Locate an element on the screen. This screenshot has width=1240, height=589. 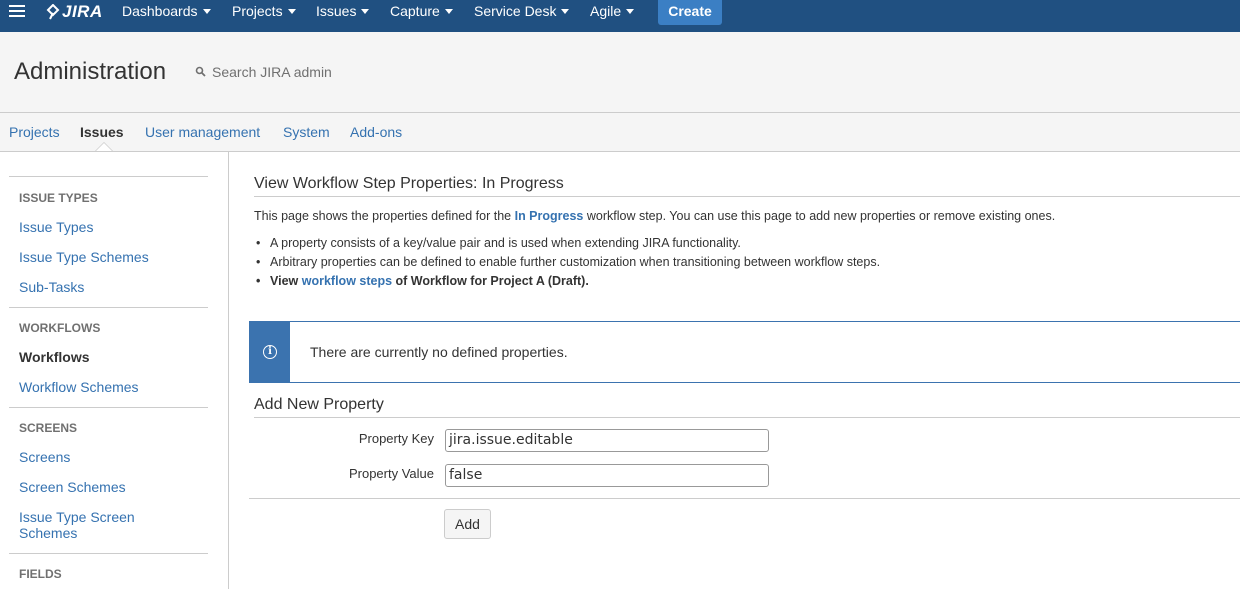
logo-text: JIRA is located at coordinates (82, 11).